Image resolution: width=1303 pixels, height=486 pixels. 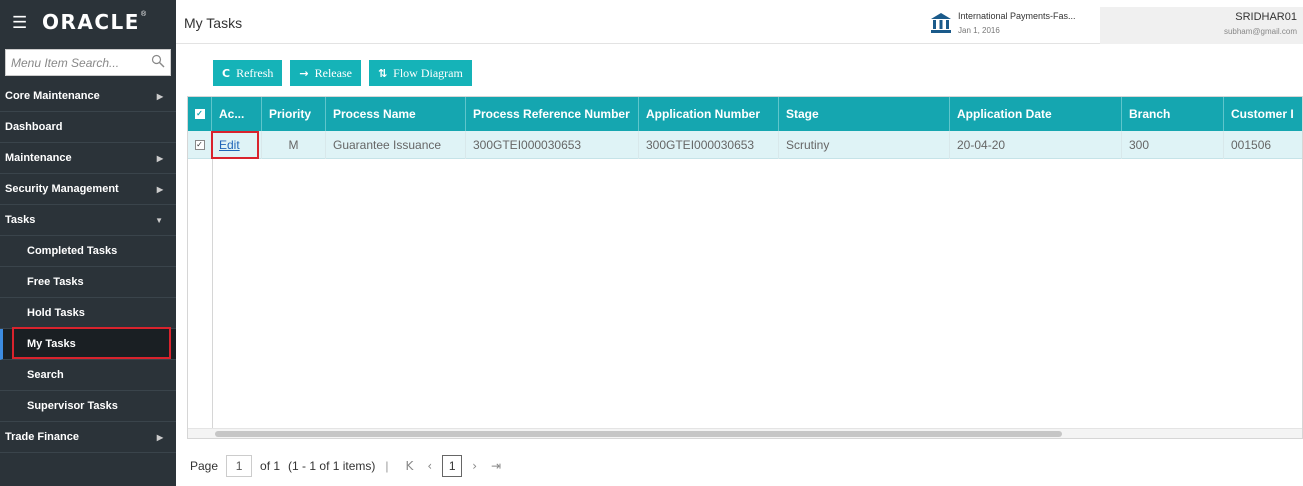 I want to click on column-header-branch: Branch, so click(x=1173, y=114).